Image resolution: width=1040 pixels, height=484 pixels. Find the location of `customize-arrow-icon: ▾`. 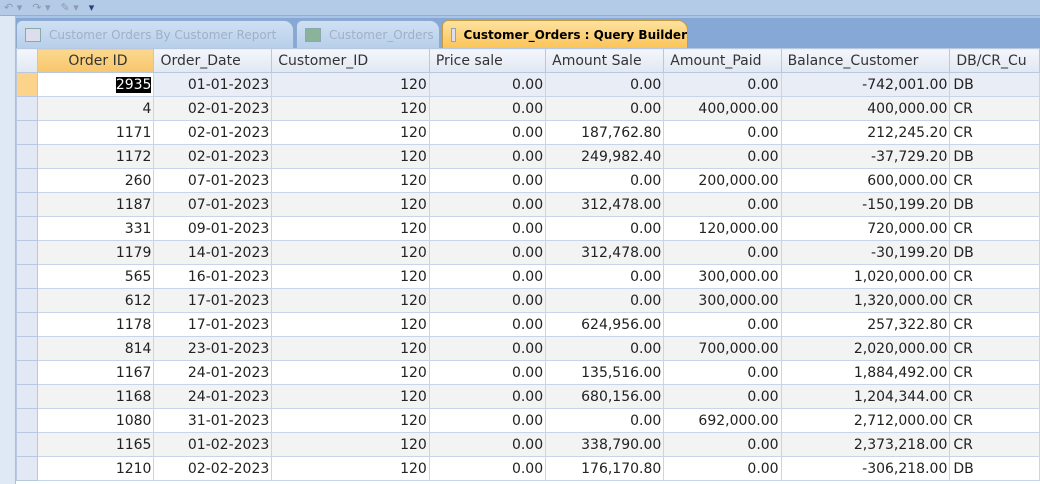

customize-arrow-icon: ▾ is located at coordinates (92, 7).